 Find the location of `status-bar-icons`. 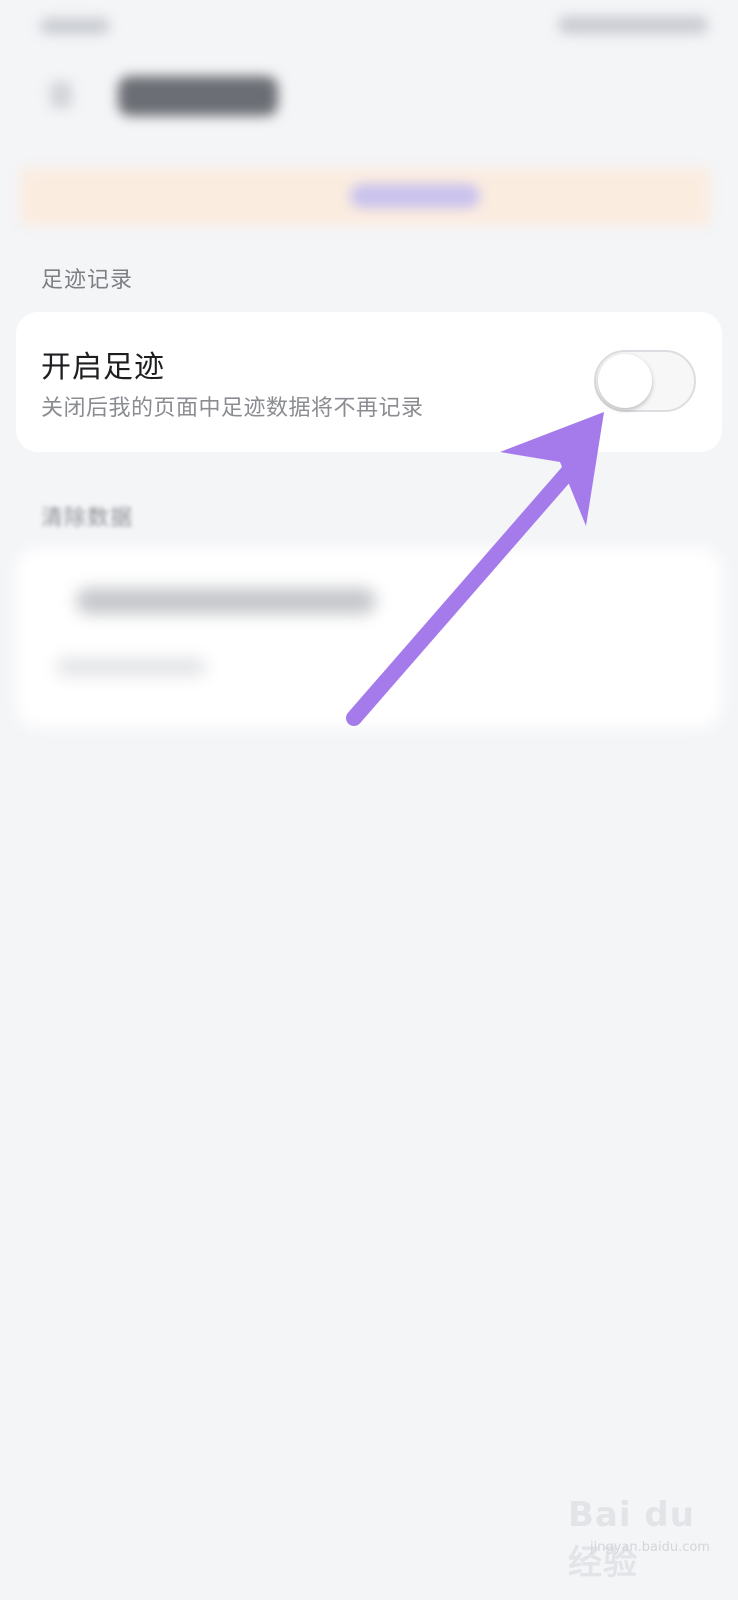

status-bar-icons is located at coordinates (633, 25).